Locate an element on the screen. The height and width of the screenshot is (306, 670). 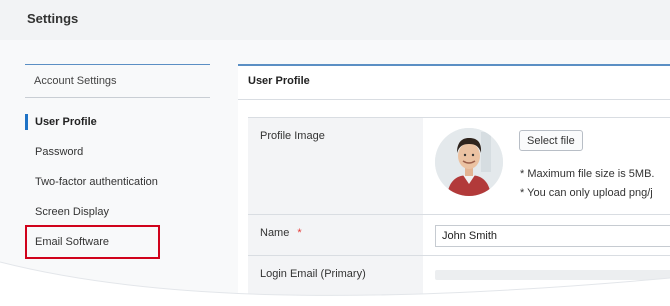
panel-divider is located at coordinates (454, 99).